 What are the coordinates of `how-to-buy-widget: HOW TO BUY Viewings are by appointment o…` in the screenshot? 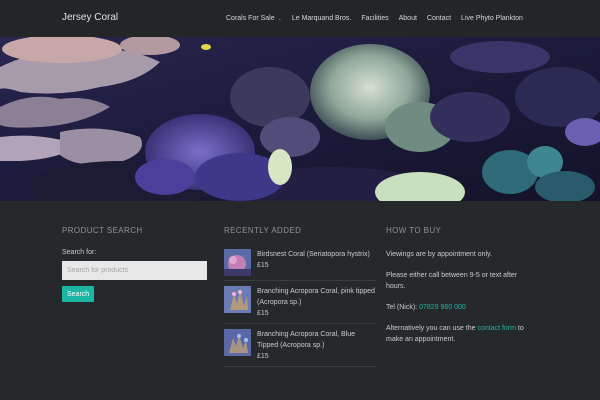 It's located at (462, 290).